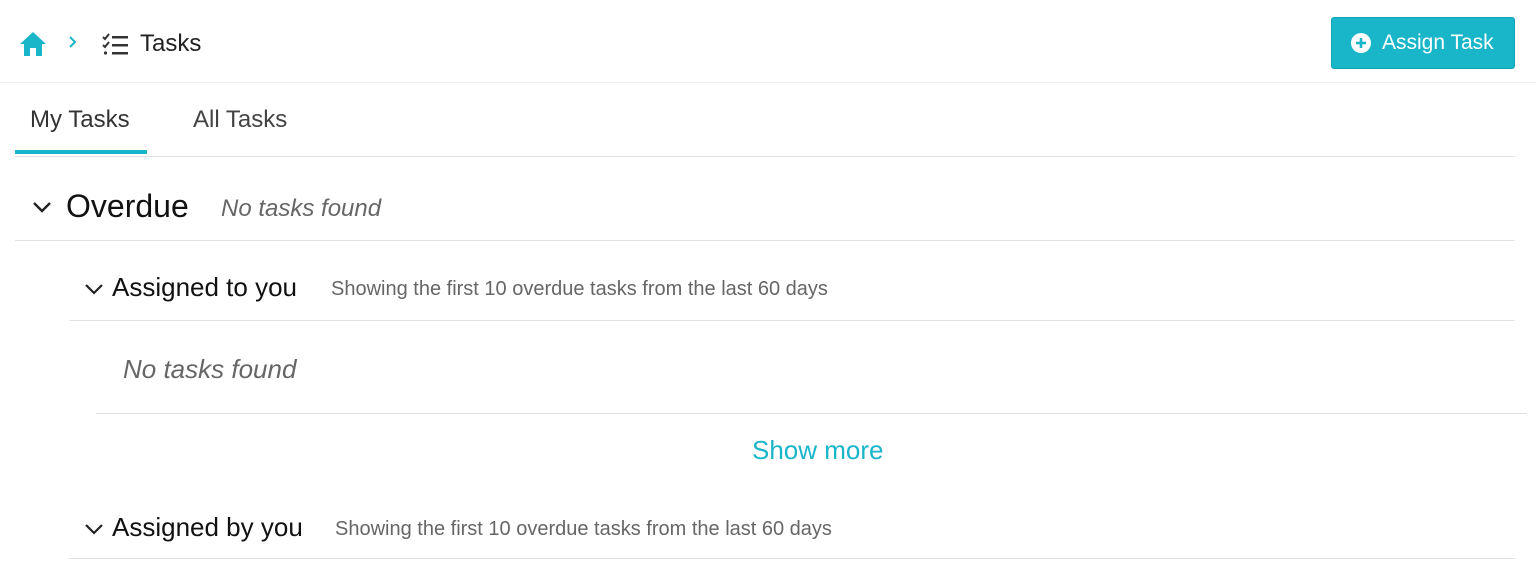  I want to click on home-icon, so click(33, 44).